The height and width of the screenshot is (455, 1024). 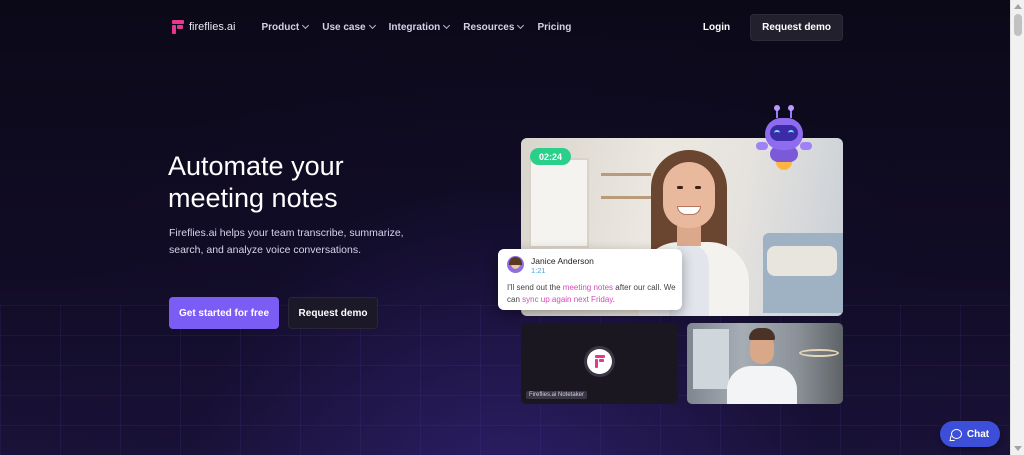 What do you see at coordinates (550, 156) in the screenshot?
I see `call-timer-badge: 02:24` at bounding box center [550, 156].